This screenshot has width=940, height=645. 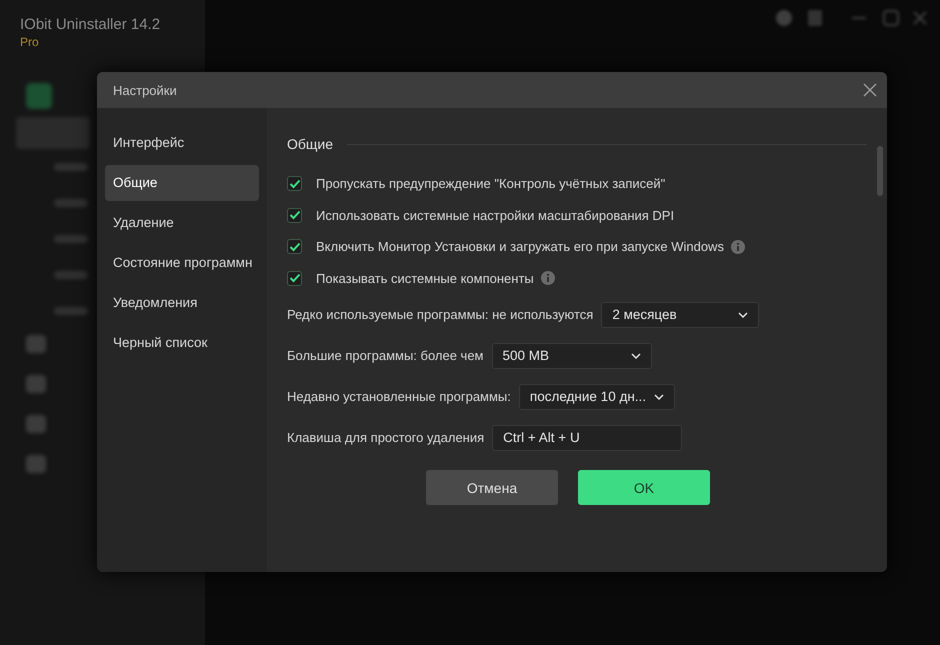 What do you see at coordinates (182, 303) in the screenshot?
I see `sidebar-item: Уведомления` at bounding box center [182, 303].